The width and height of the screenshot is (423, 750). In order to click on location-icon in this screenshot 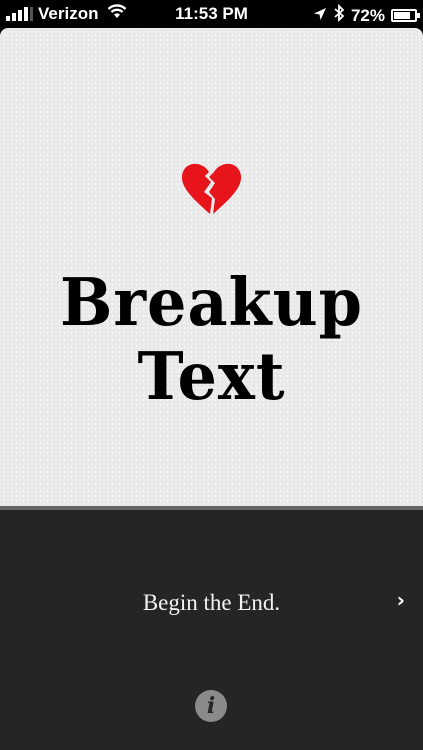, I will do `click(320, 16)`.